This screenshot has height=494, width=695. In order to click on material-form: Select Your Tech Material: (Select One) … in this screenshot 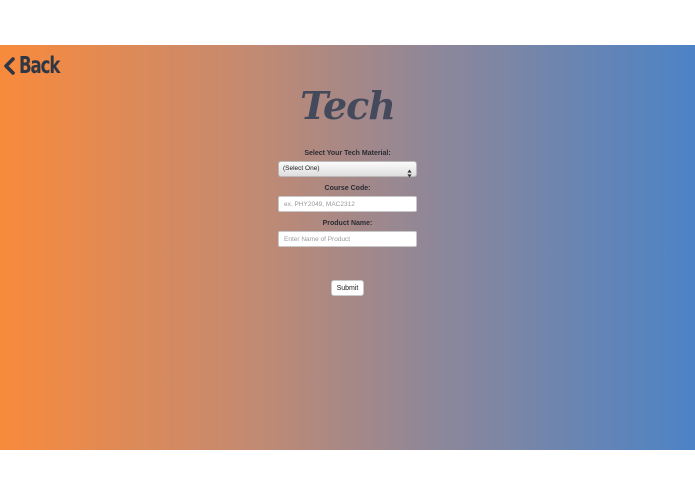, I will do `click(347, 198)`.